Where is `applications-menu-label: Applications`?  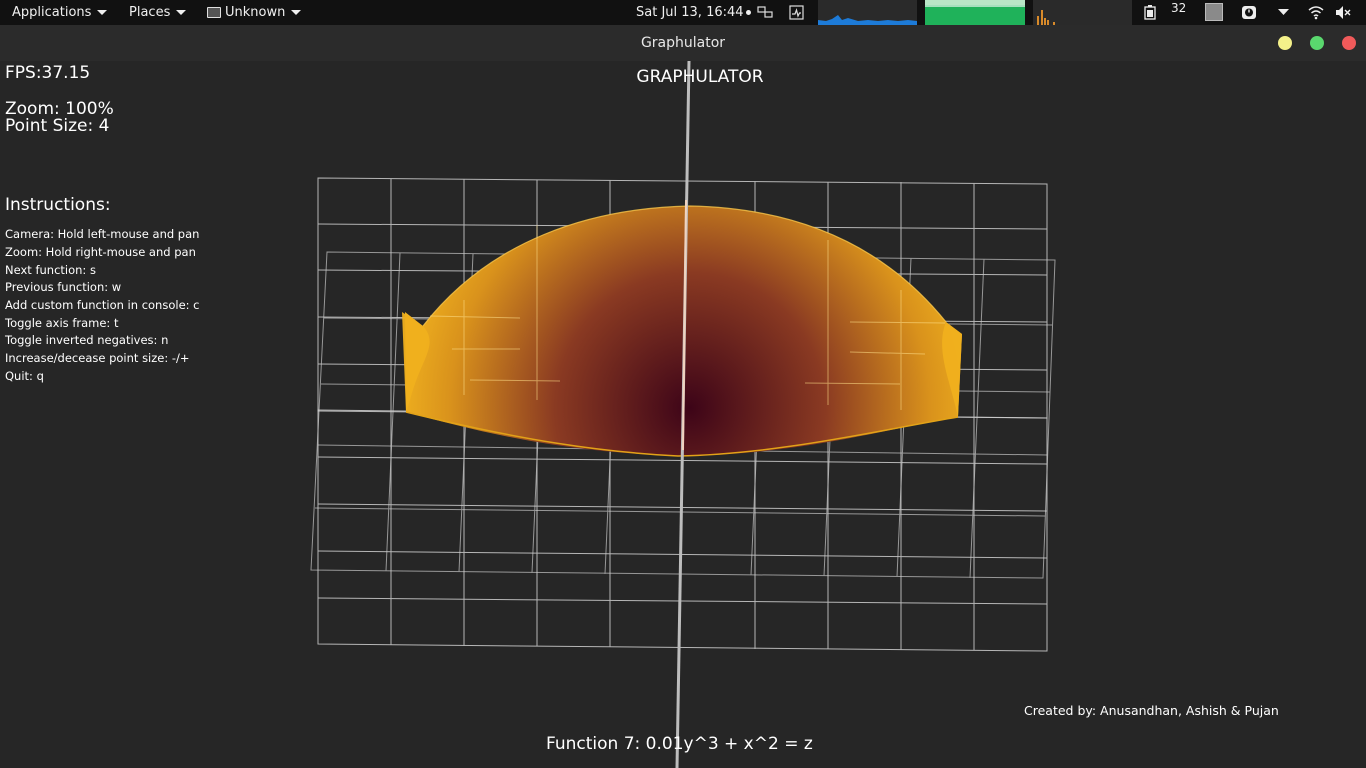
applications-menu-label: Applications is located at coordinates (52, 12).